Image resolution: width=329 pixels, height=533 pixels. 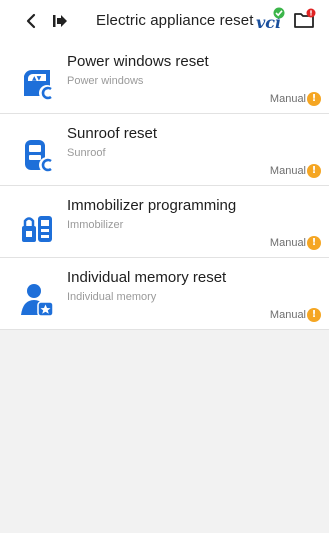 What do you see at coordinates (138, 61) in the screenshot?
I see `item-title: Power windows reset` at bounding box center [138, 61].